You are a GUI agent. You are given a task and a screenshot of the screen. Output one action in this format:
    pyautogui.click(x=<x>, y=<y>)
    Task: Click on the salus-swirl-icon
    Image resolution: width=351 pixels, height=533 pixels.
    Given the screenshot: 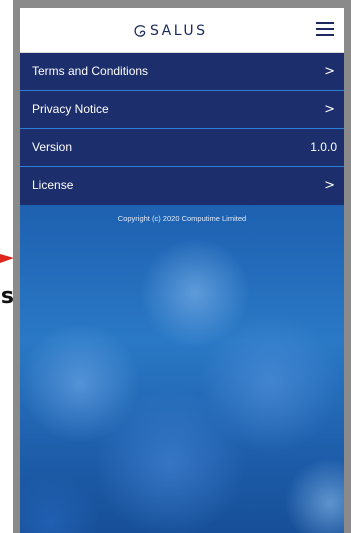 What is the action you would take?
    pyautogui.click(x=140, y=31)
    